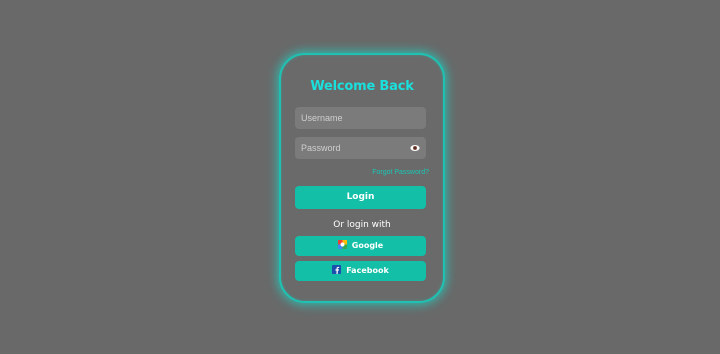  What do you see at coordinates (367, 245) in the screenshot?
I see `google-button-label: Google` at bounding box center [367, 245].